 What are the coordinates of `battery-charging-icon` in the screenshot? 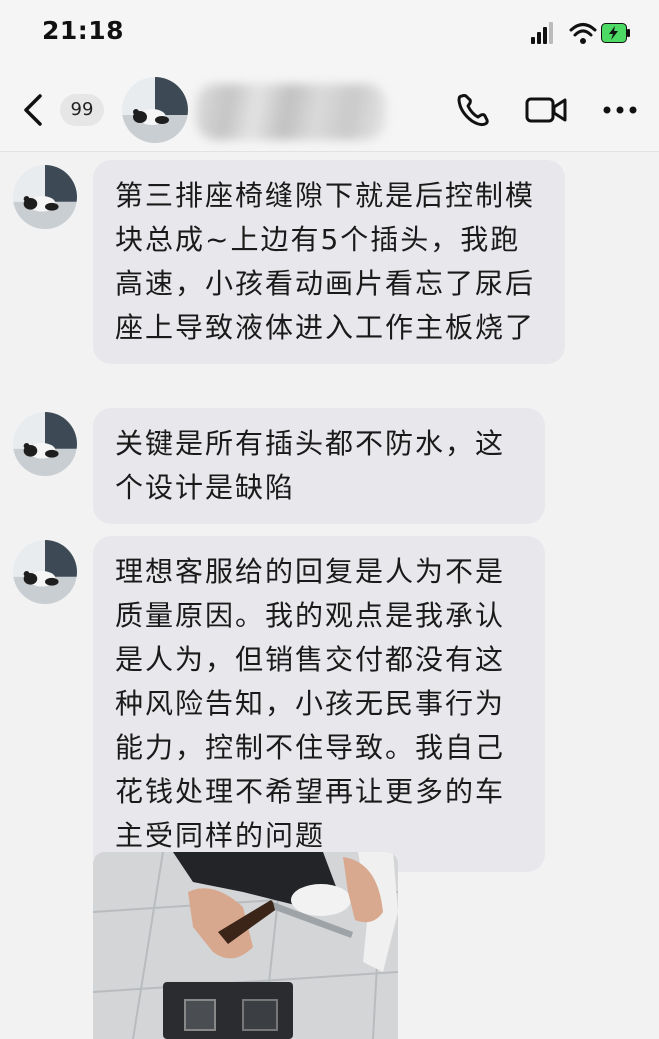 It's located at (615, 33).